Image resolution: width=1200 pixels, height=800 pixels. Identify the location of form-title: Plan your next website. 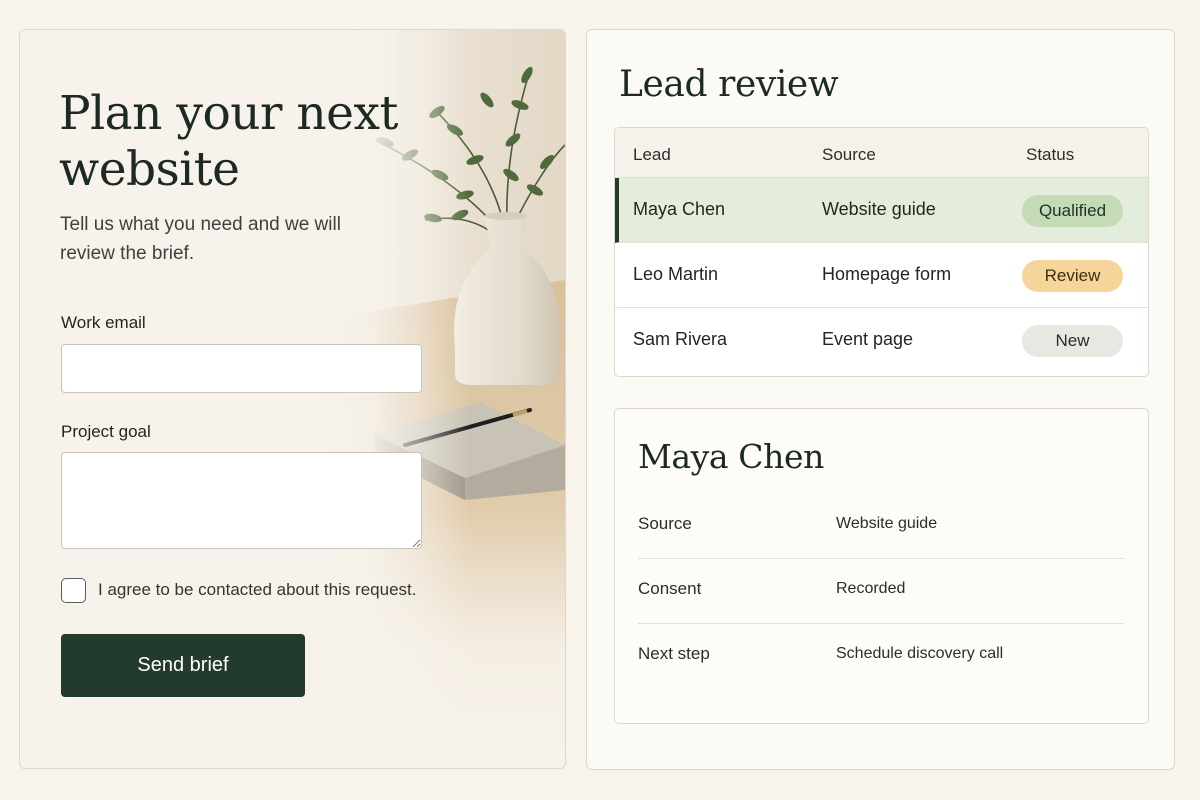
(228, 141).